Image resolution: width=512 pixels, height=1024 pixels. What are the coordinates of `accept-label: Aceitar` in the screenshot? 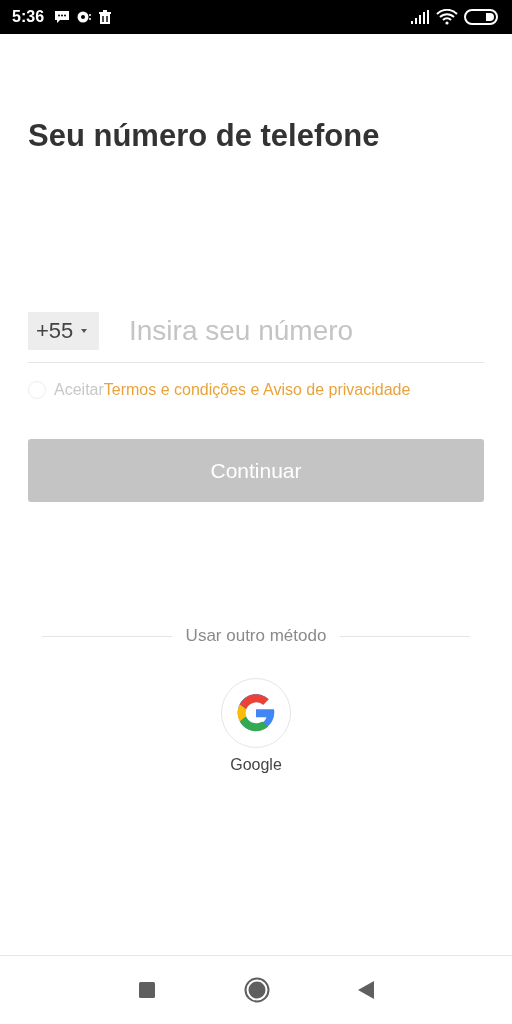 It's located at (79, 390).